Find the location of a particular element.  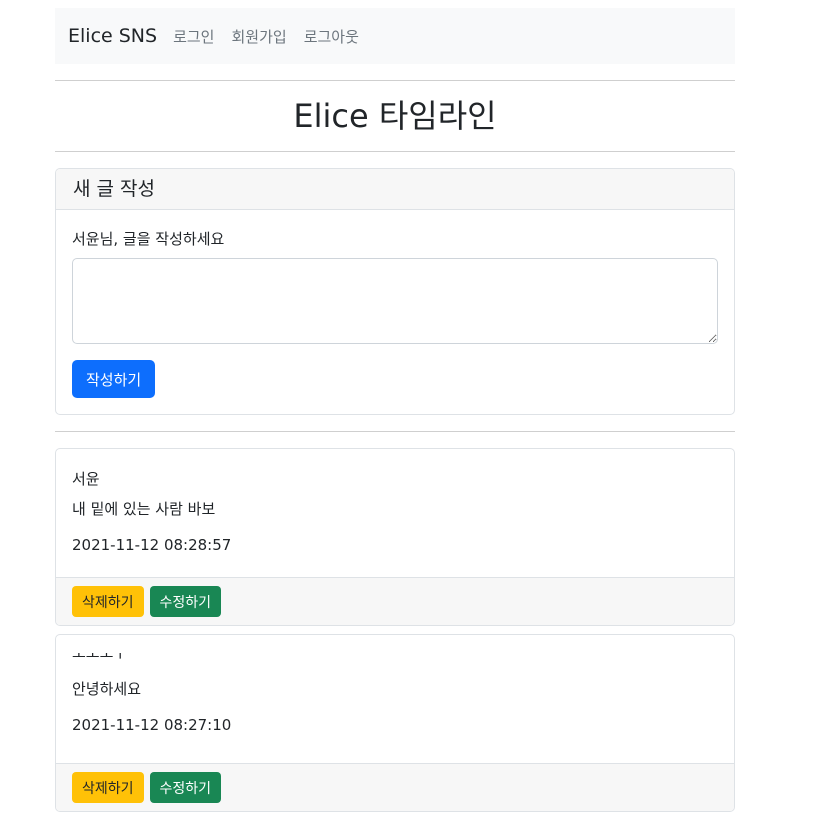

post-content: 내 밑에 있는 사람 바보 is located at coordinates (144, 509).